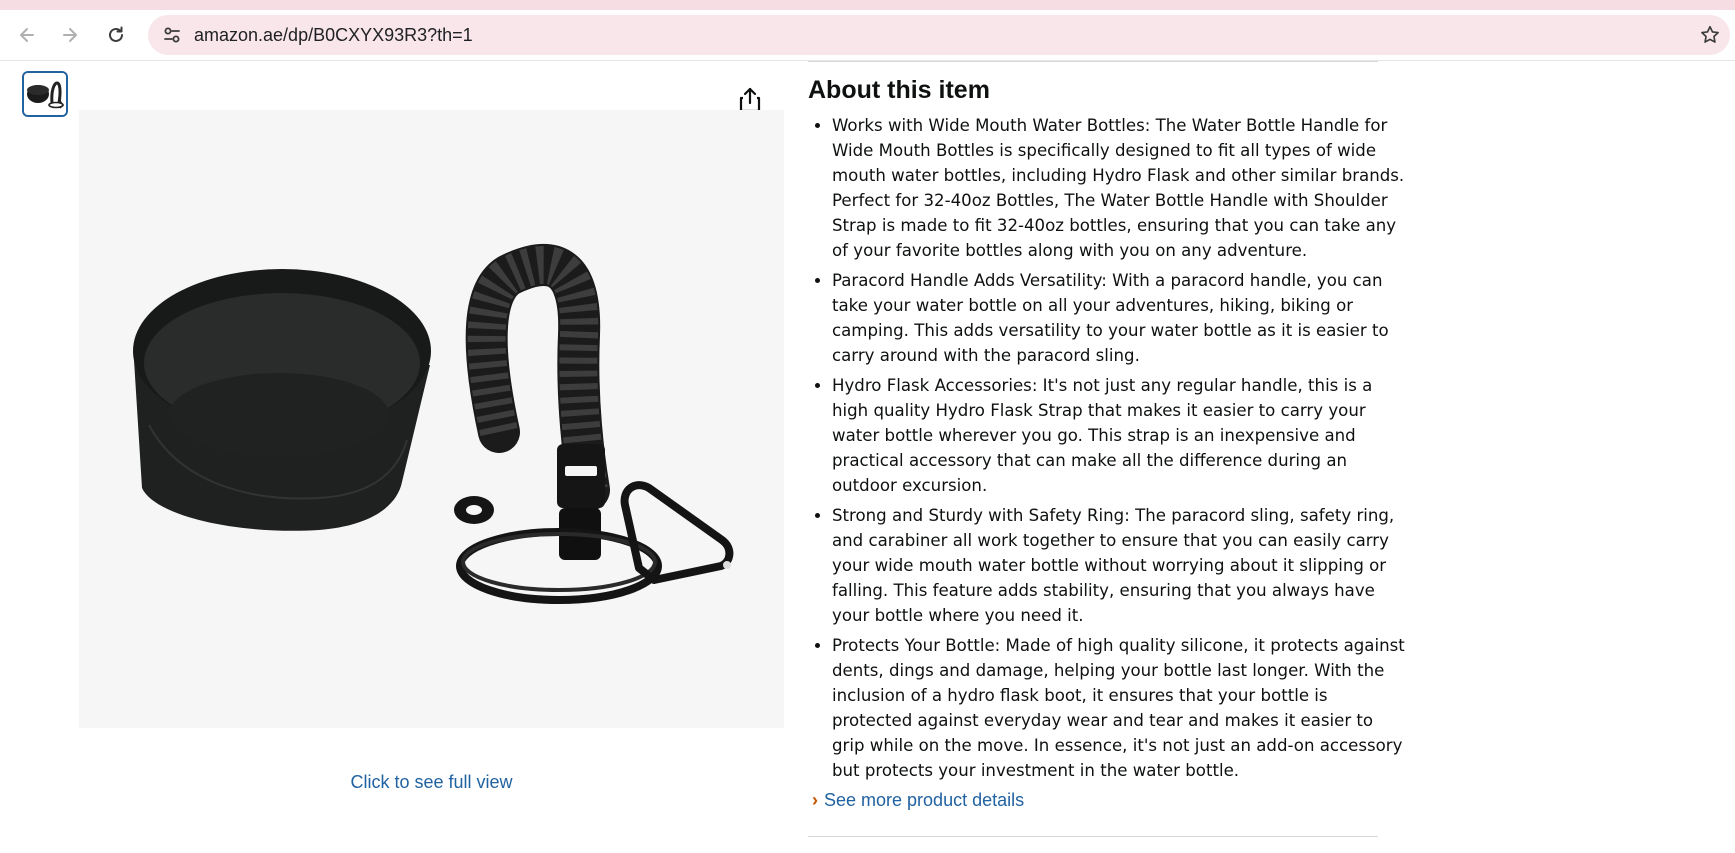 The image size is (1735, 853). What do you see at coordinates (333, 35) in the screenshot?
I see `url-text: amazon.ae/dp/B0CXYX93R3?th=1` at bounding box center [333, 35].